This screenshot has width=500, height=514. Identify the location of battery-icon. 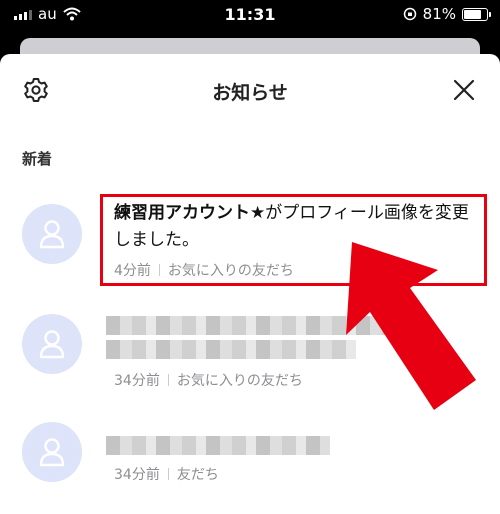
(476, 14).